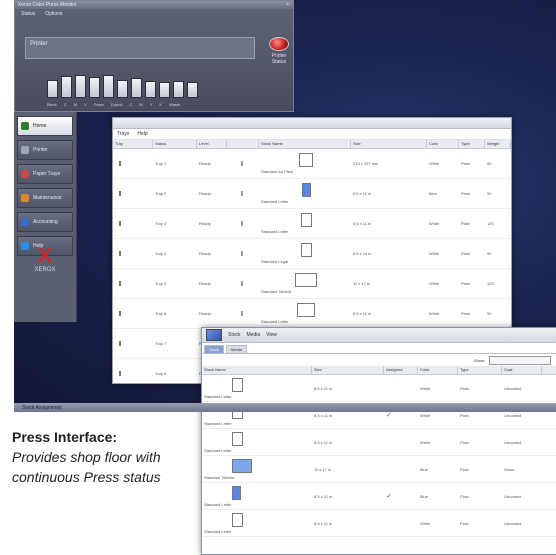  I want to click on press-status-light-icon, so click(279, 44).